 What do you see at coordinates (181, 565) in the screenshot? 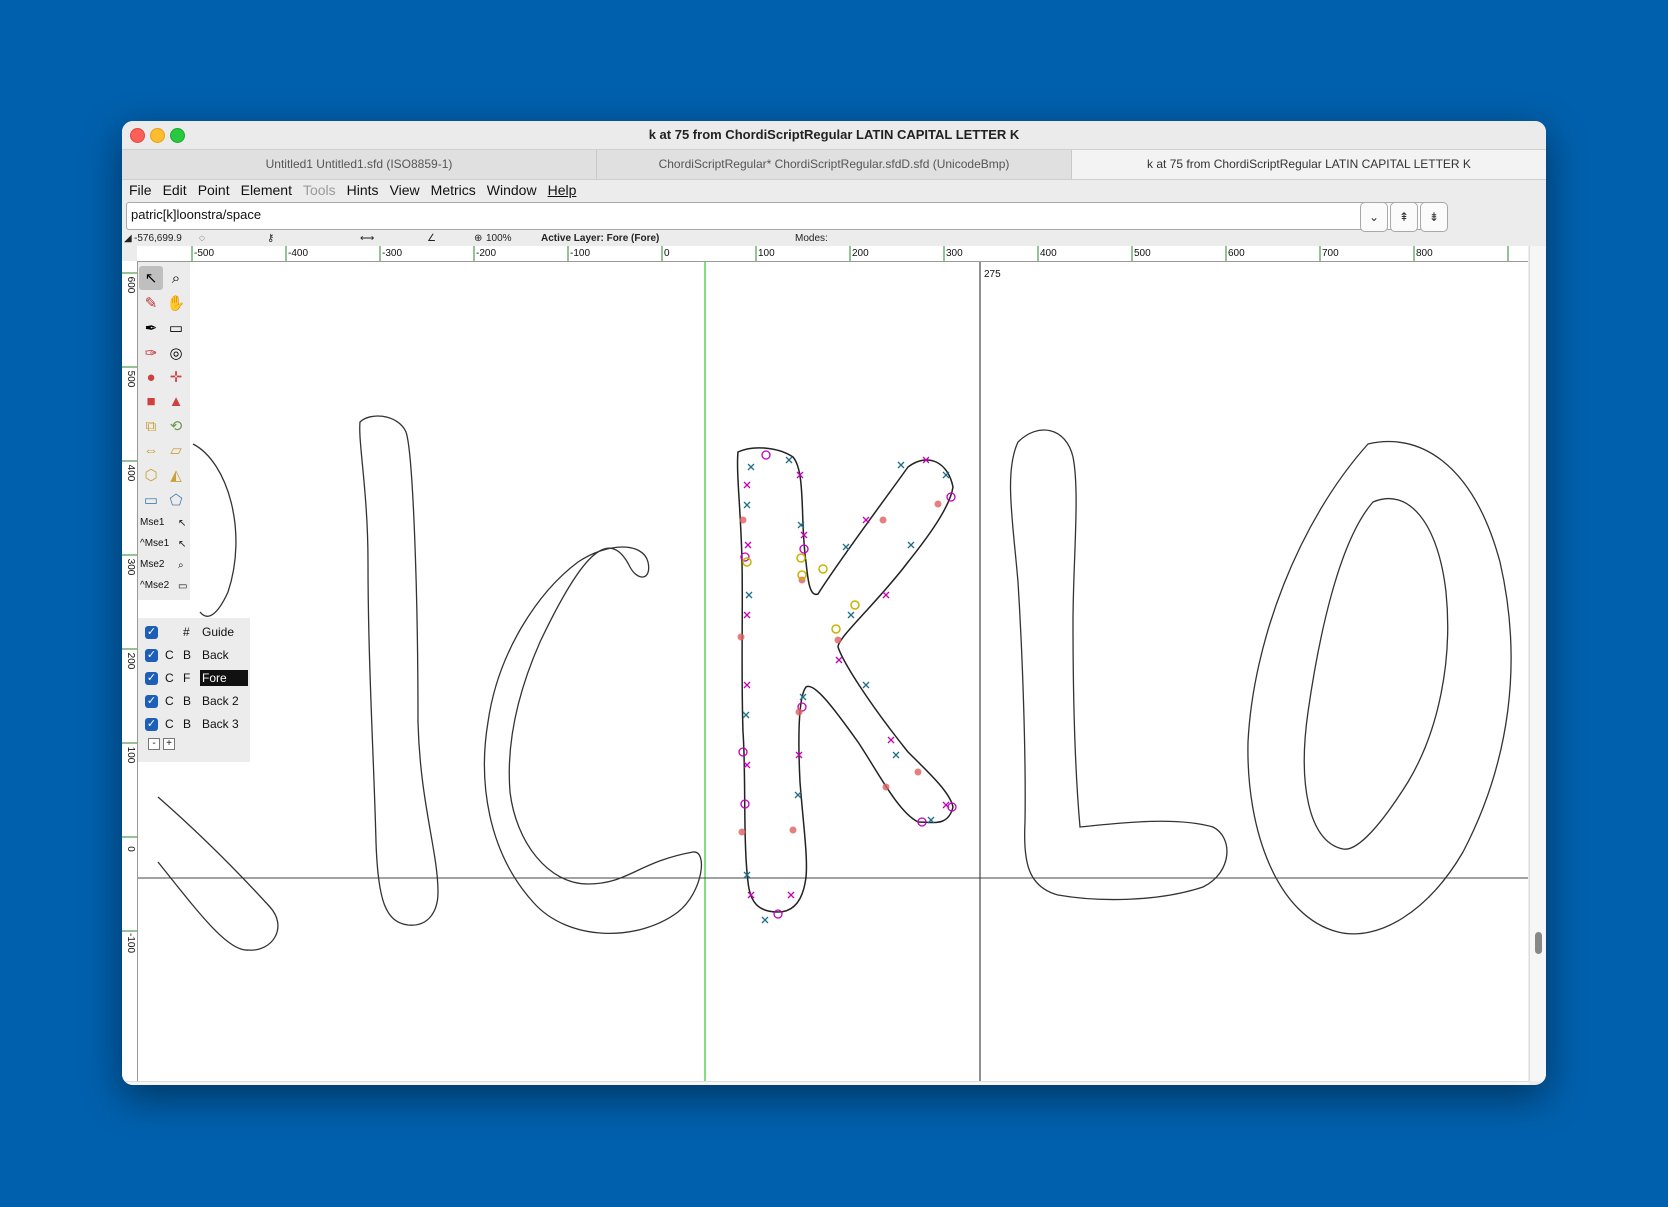
I see `mouse-tool-magnify-icon: ⌕` at bounding box center [181, 565].